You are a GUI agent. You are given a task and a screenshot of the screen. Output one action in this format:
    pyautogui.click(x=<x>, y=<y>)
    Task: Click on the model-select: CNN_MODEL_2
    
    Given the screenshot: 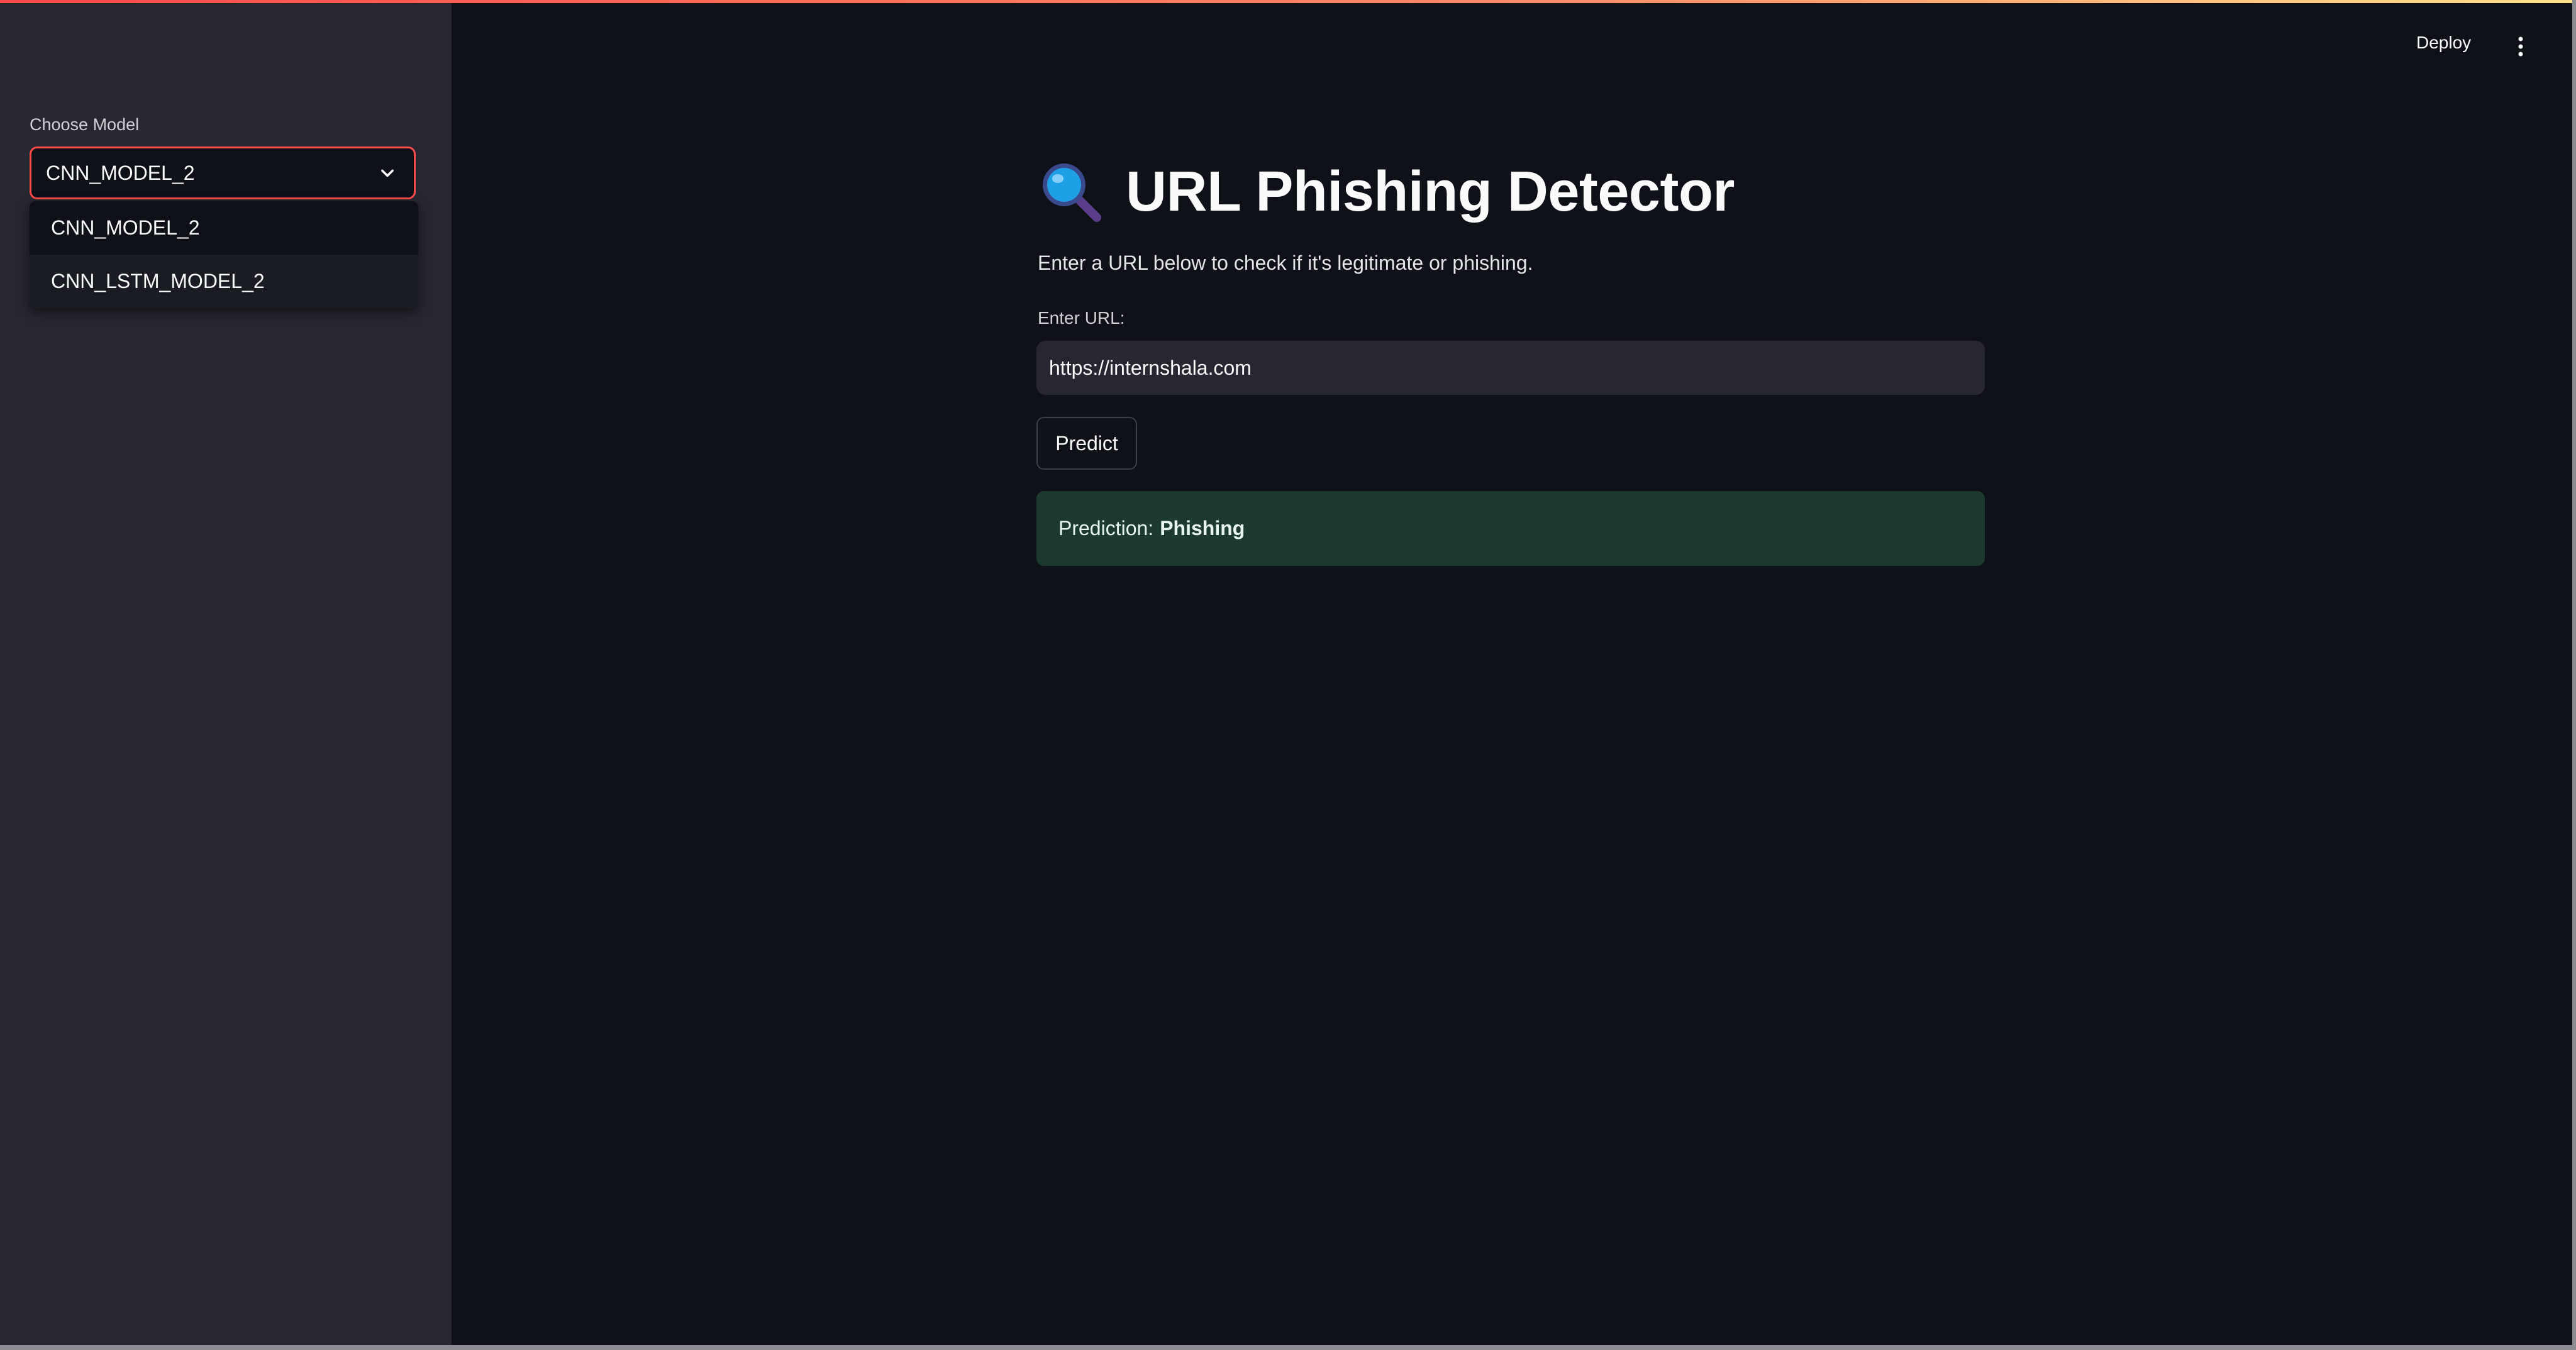 What is the action you would take?
    pyautogui.click(x=223, y=173)
    